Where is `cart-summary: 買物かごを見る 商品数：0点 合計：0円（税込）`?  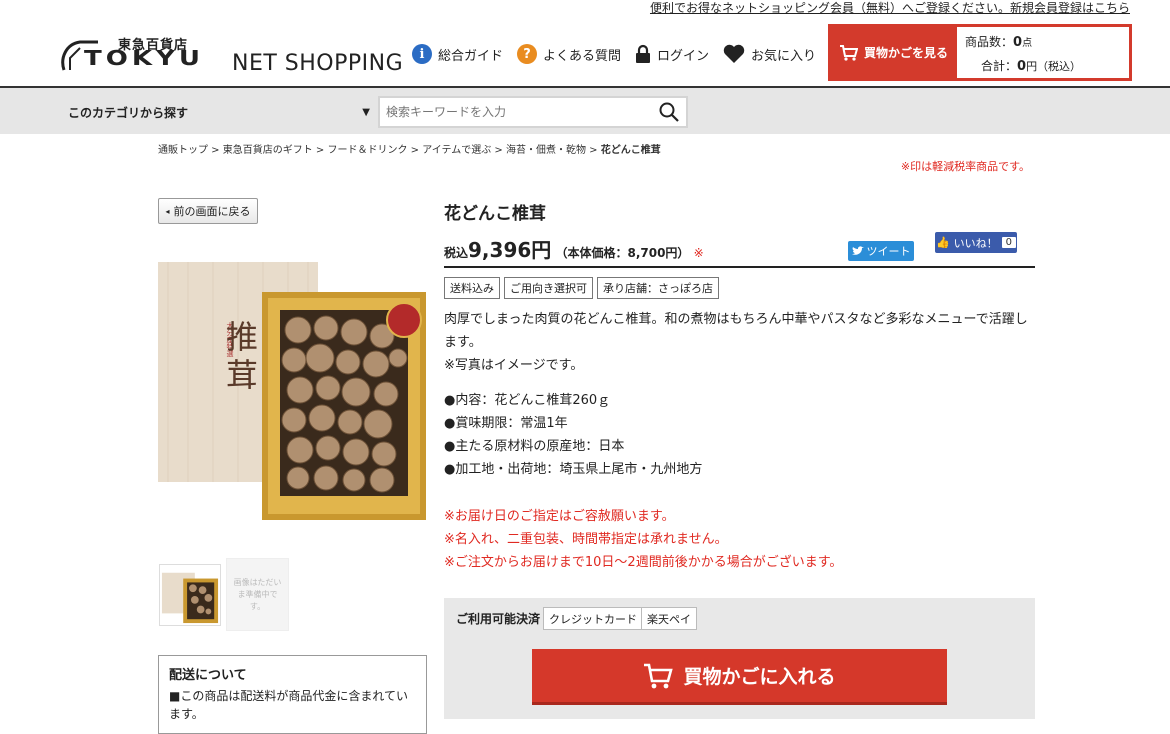 cart-summary: 買物かごを見る 商品数：0点 合計：0円（税込） is located at coordinates (980, 52).